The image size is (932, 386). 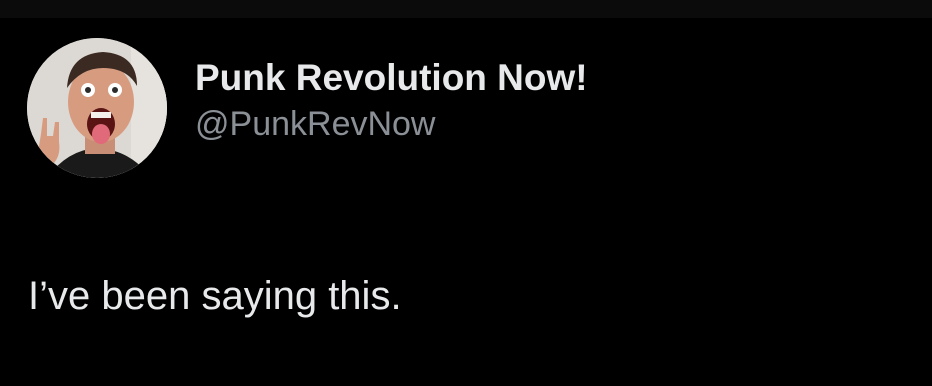 I want to click on avatar, so click(x=97, y=108).